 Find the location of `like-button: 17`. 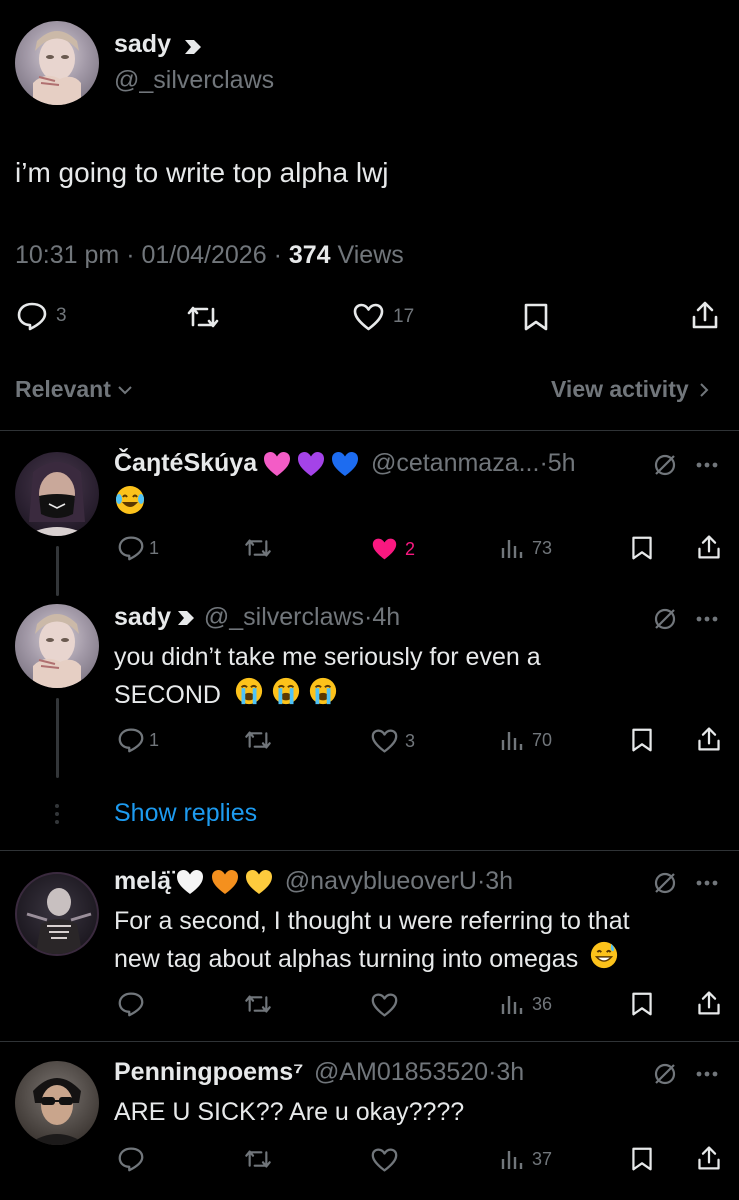

like-button: 17 is located at coordinates (383, 317).